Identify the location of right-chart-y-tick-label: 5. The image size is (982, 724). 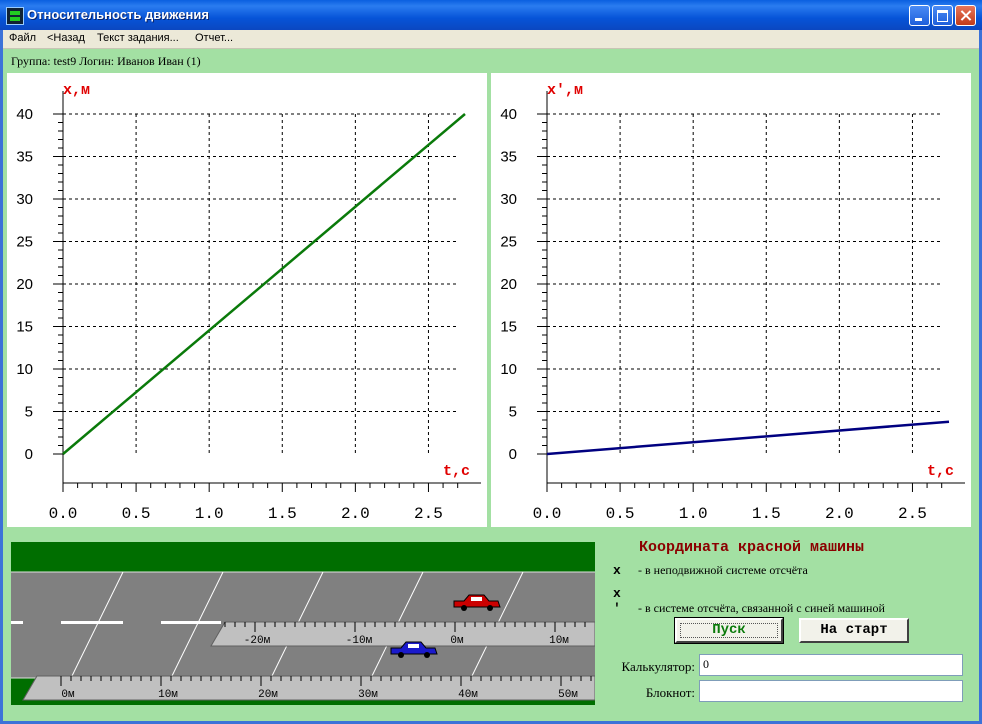
(513, 412).